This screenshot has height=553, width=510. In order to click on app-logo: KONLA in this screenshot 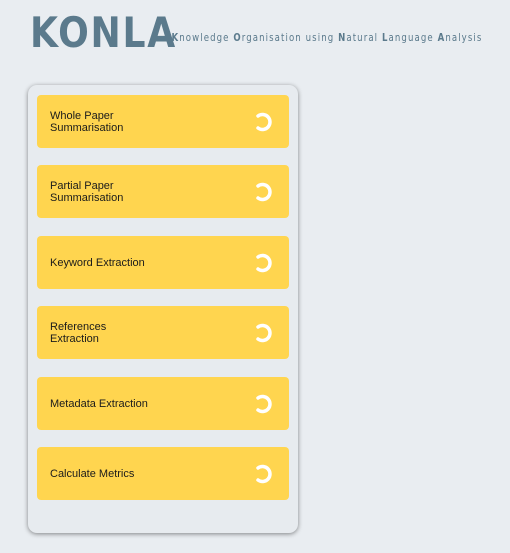, I will do `click(103, 32)`.